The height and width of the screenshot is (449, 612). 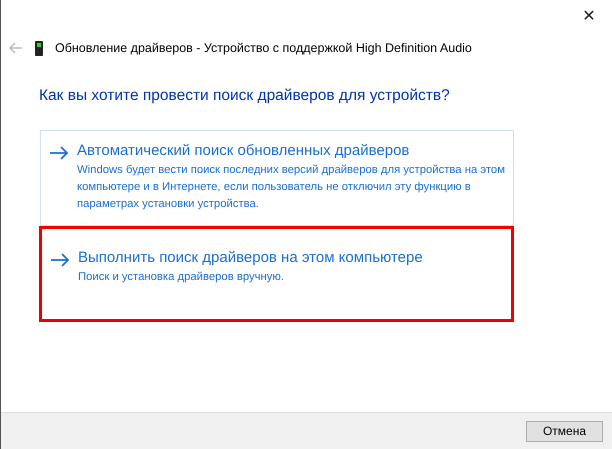 I want to click on option-title: Выполнить поиск драйверов на этом компьютере, so click(x=250, y=257).